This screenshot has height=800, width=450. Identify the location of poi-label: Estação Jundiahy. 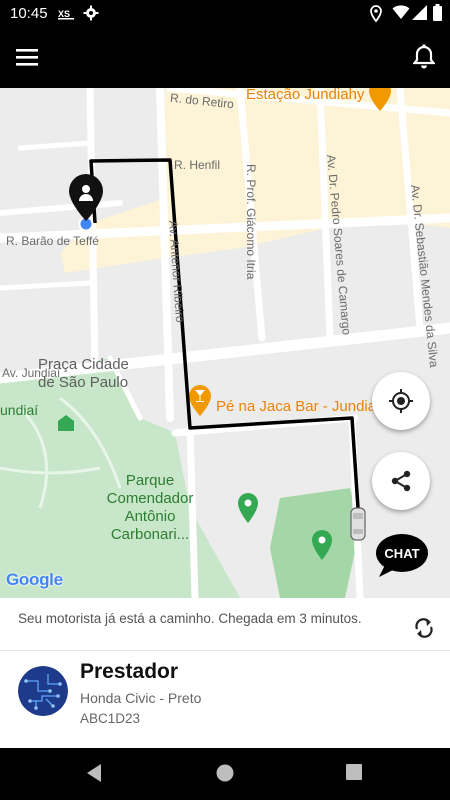
(305, 95).